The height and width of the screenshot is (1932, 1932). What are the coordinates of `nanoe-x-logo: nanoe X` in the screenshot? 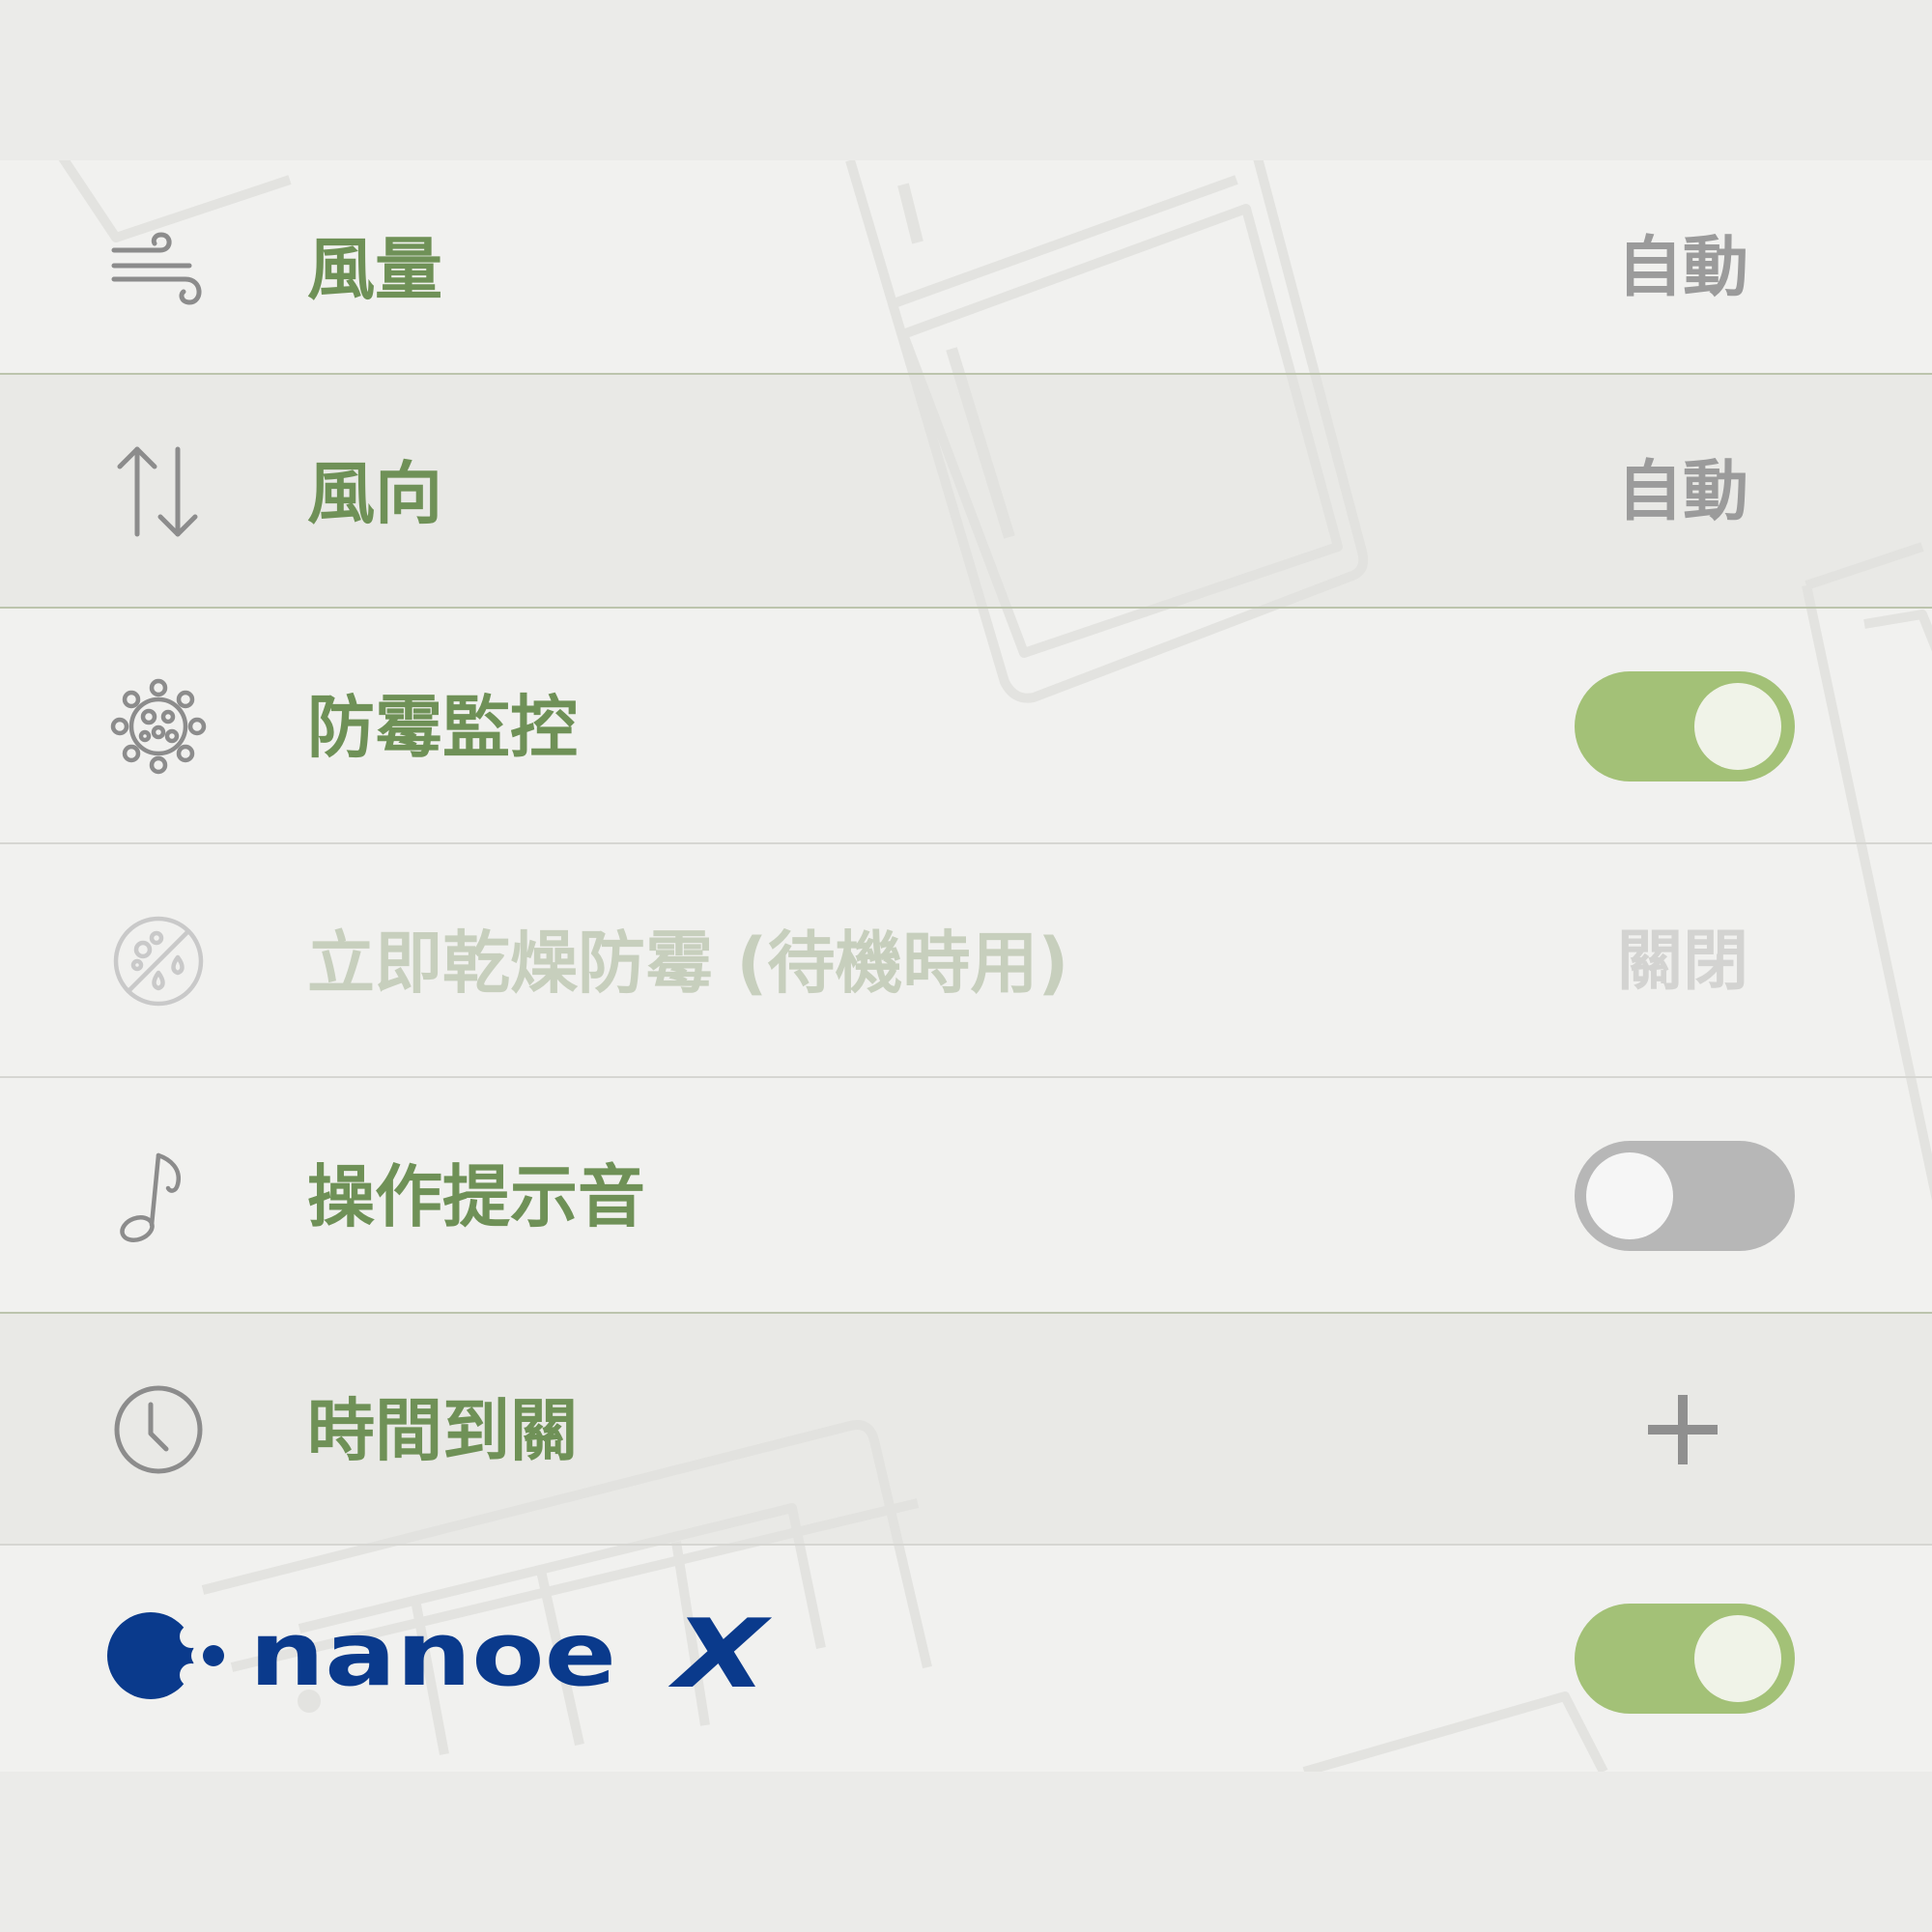 It's located at (442, 1655).